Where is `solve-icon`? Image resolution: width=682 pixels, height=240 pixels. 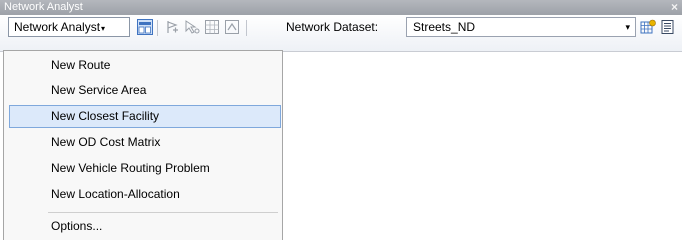
solve-icon is located at coordinates (232, 27).